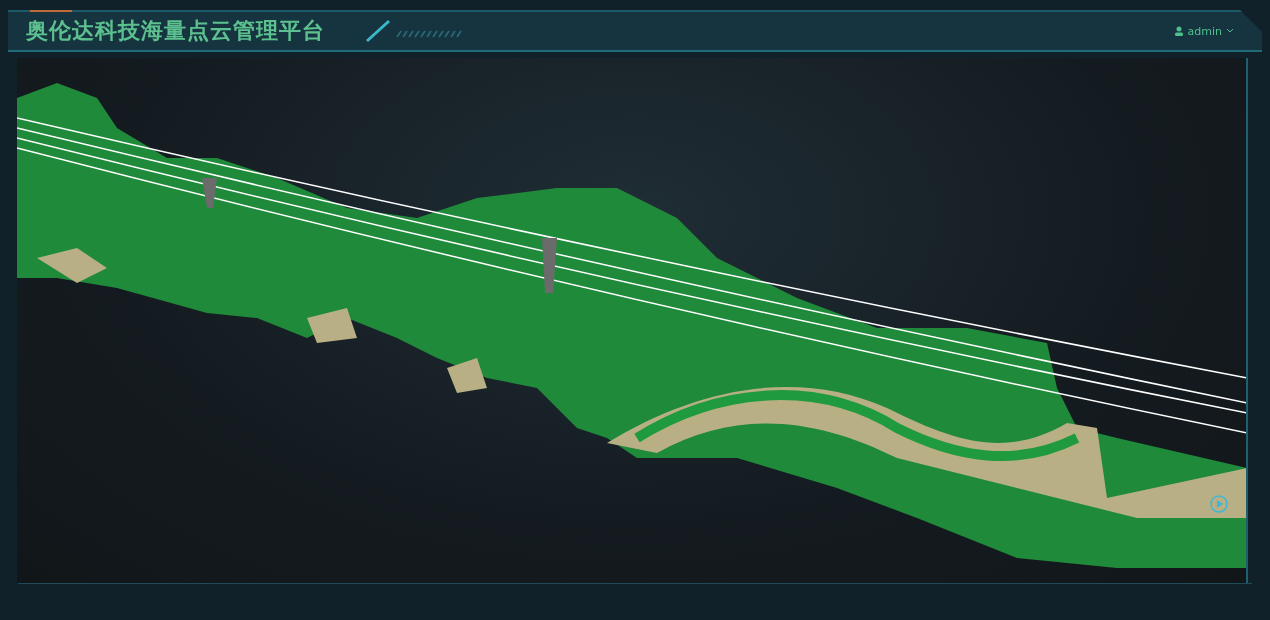 This screenshot has width=1270, height=620. I want to click on chevron-down-icon, so click(1230, 31).